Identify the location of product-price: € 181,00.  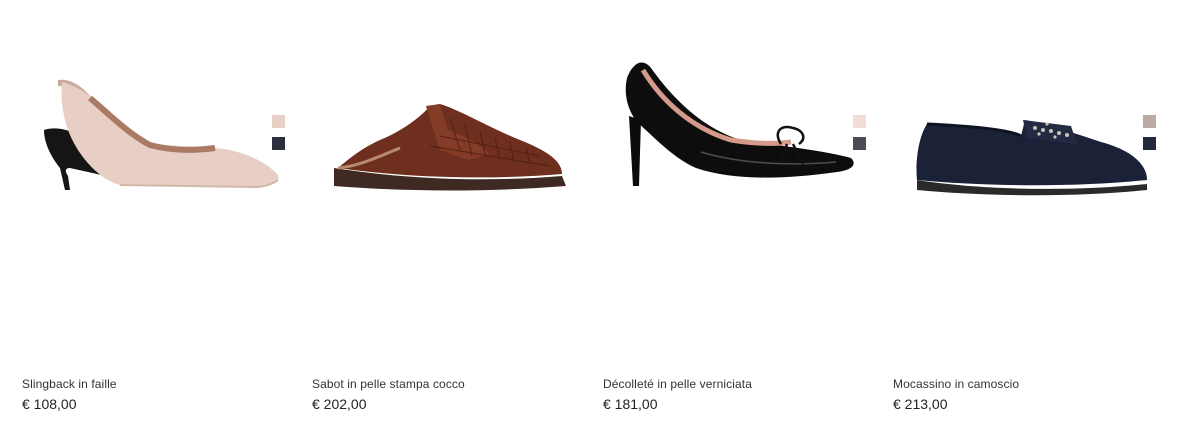
(630, 404).